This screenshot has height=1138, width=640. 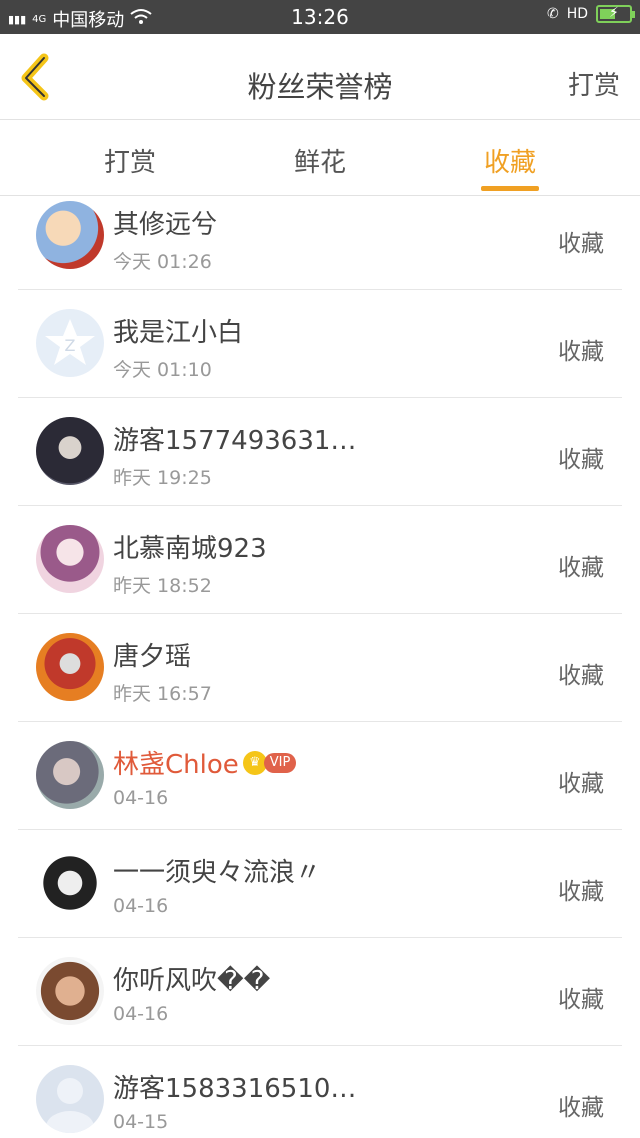 What do you see at coordinates (320, 344) in the screenshot?
I see `list-item: Z 我是江小白 今天 01:10 收藏` at bounding box center [320, 344].